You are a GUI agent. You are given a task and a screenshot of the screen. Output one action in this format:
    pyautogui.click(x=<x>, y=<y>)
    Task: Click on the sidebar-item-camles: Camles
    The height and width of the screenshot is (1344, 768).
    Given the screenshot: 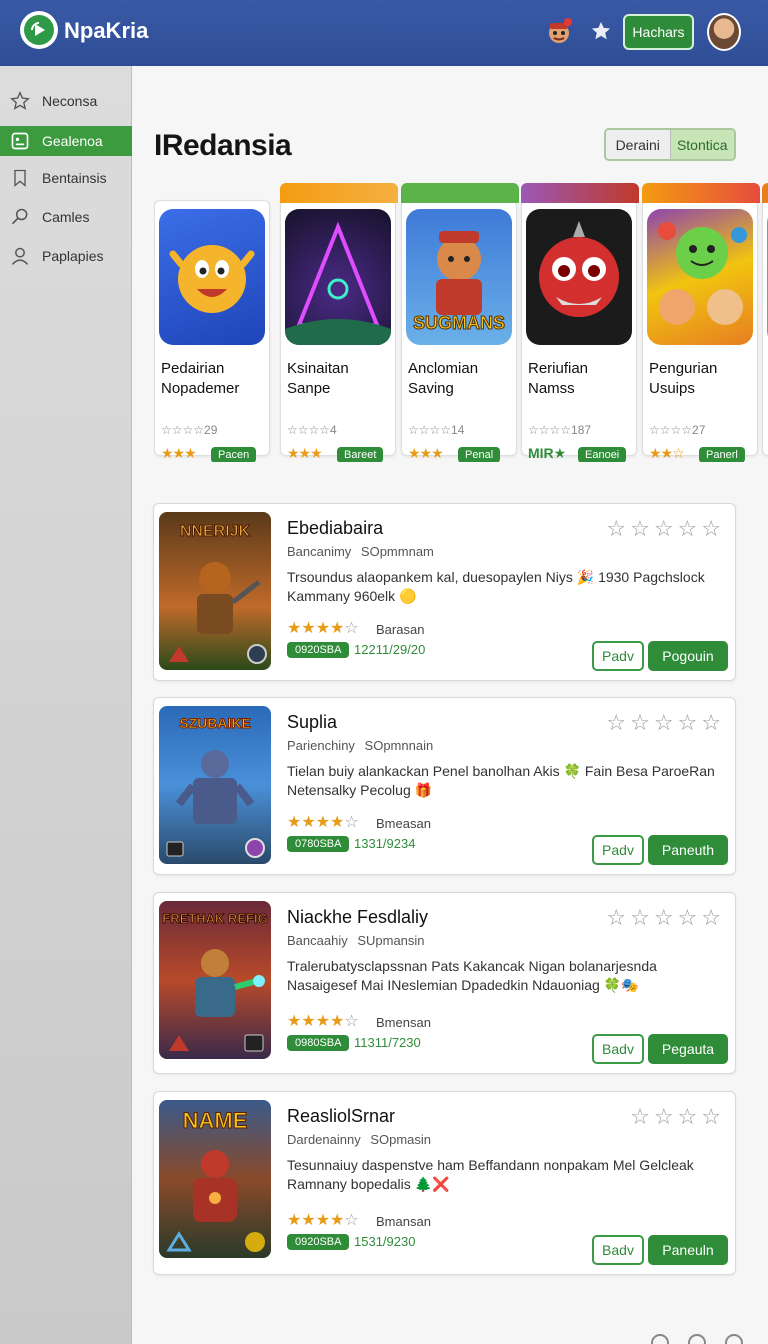 What is the action you would take?
    pyautogui.click(x=66, y=217)
    